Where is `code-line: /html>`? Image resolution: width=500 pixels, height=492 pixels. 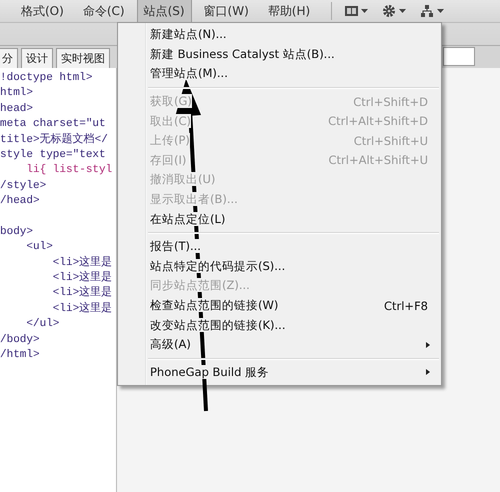
code-line: /html> is located at coordinates (20, 355).